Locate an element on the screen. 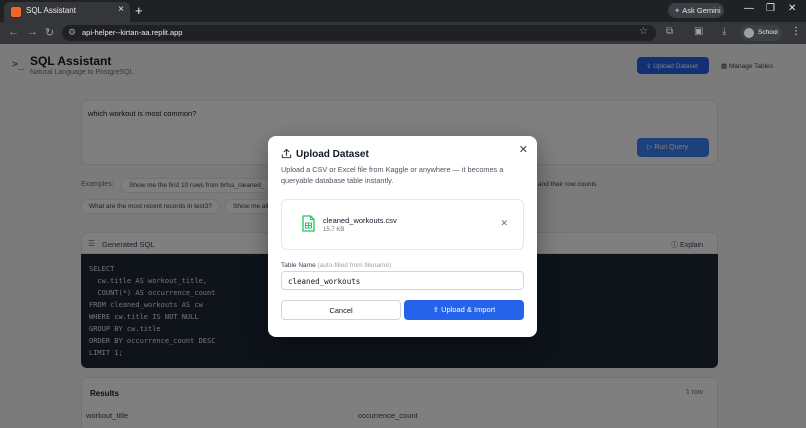 This screenshot has width=806, height=428. upload-icon: ⇪ is located at coordinates (437, 309).